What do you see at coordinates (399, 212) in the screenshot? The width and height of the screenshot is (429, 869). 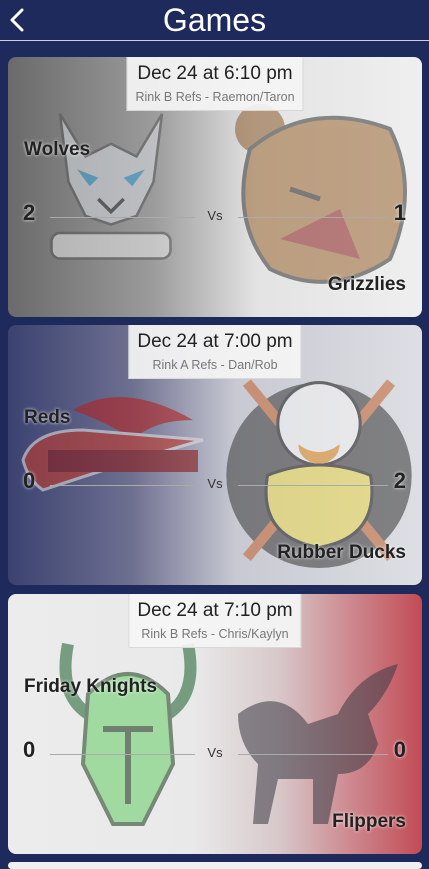 I see `away-team-score: 1` at bounding box center [399, 212].